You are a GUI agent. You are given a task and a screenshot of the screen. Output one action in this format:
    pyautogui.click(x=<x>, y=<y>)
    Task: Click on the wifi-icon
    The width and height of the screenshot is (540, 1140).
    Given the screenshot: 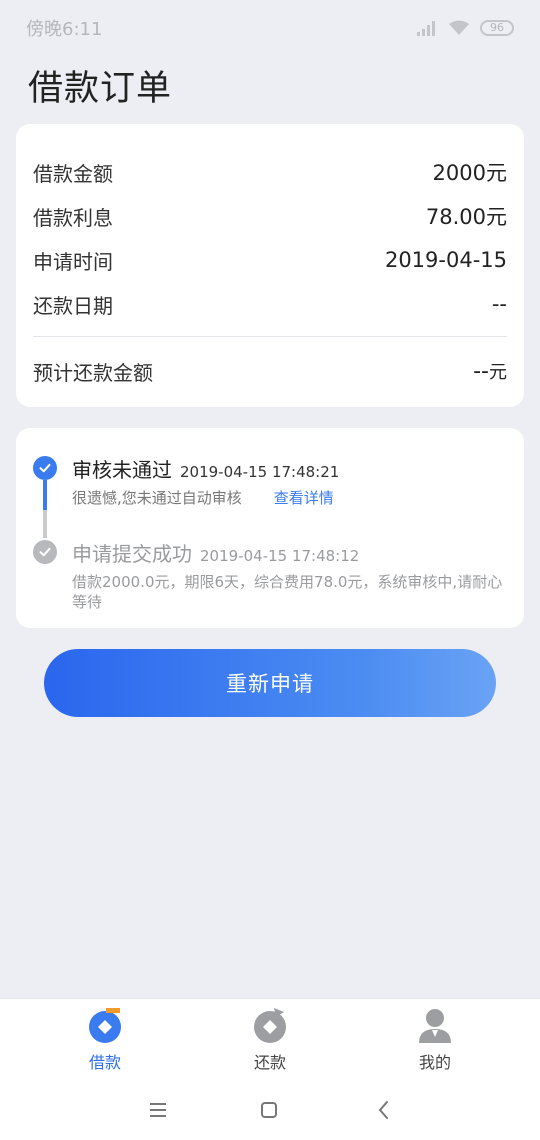 What is the action you would take?
    pyautogui.click(x=459, y=27)
    